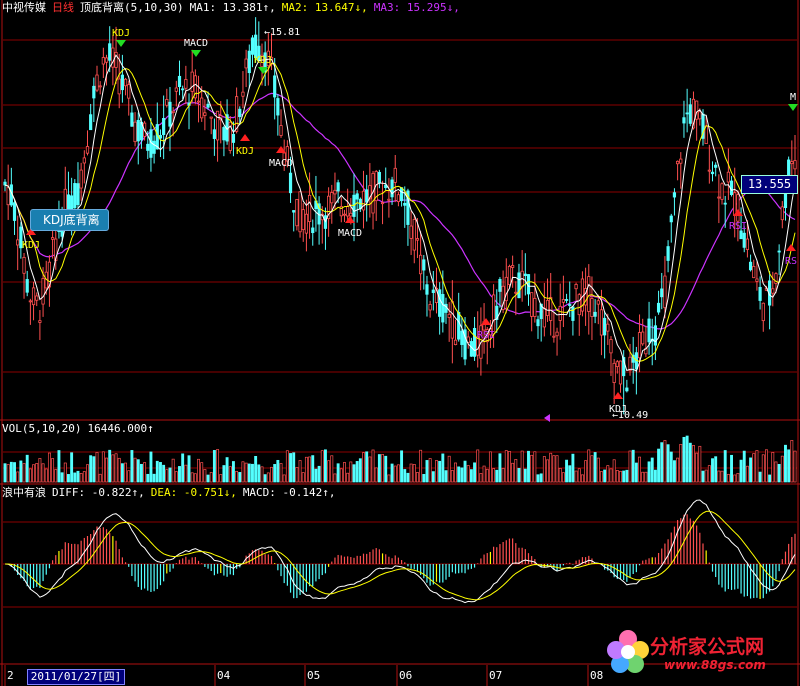  I want to click on sell-arrow-icon, so click(793, 107).